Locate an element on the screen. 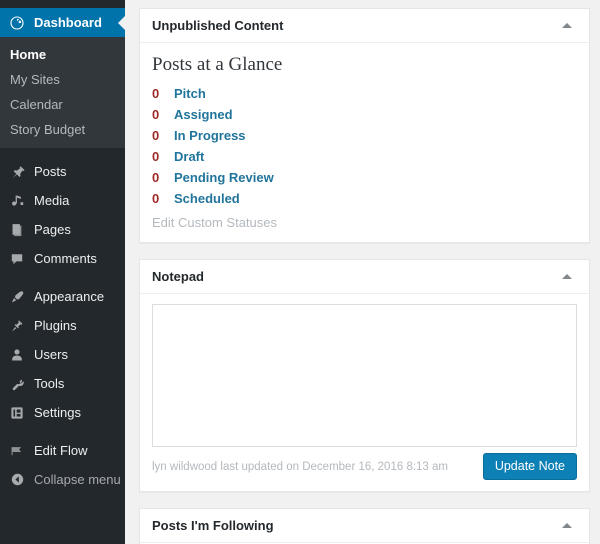 This screenshot has height=544, width=600. sidebar-item-dashboard: Dashboard is located at coordinates (63, 22).